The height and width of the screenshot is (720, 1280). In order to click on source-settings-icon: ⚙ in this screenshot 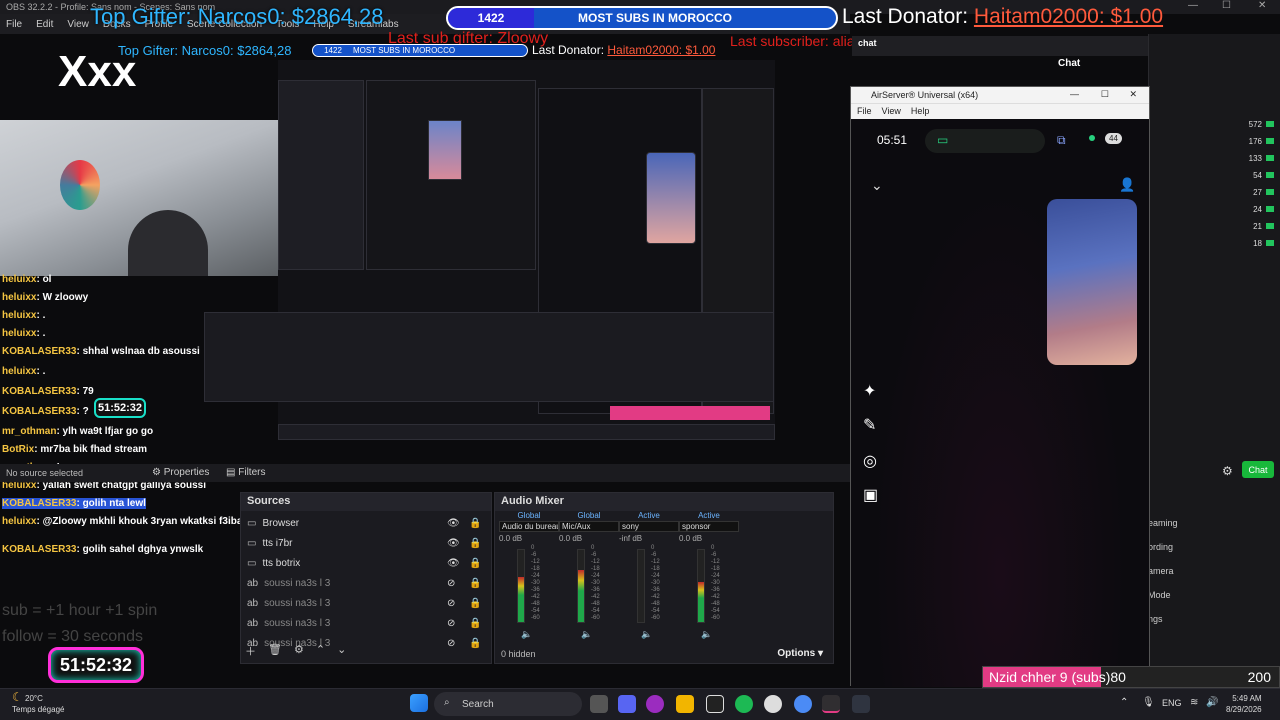, I will do `click(299, 651)`.